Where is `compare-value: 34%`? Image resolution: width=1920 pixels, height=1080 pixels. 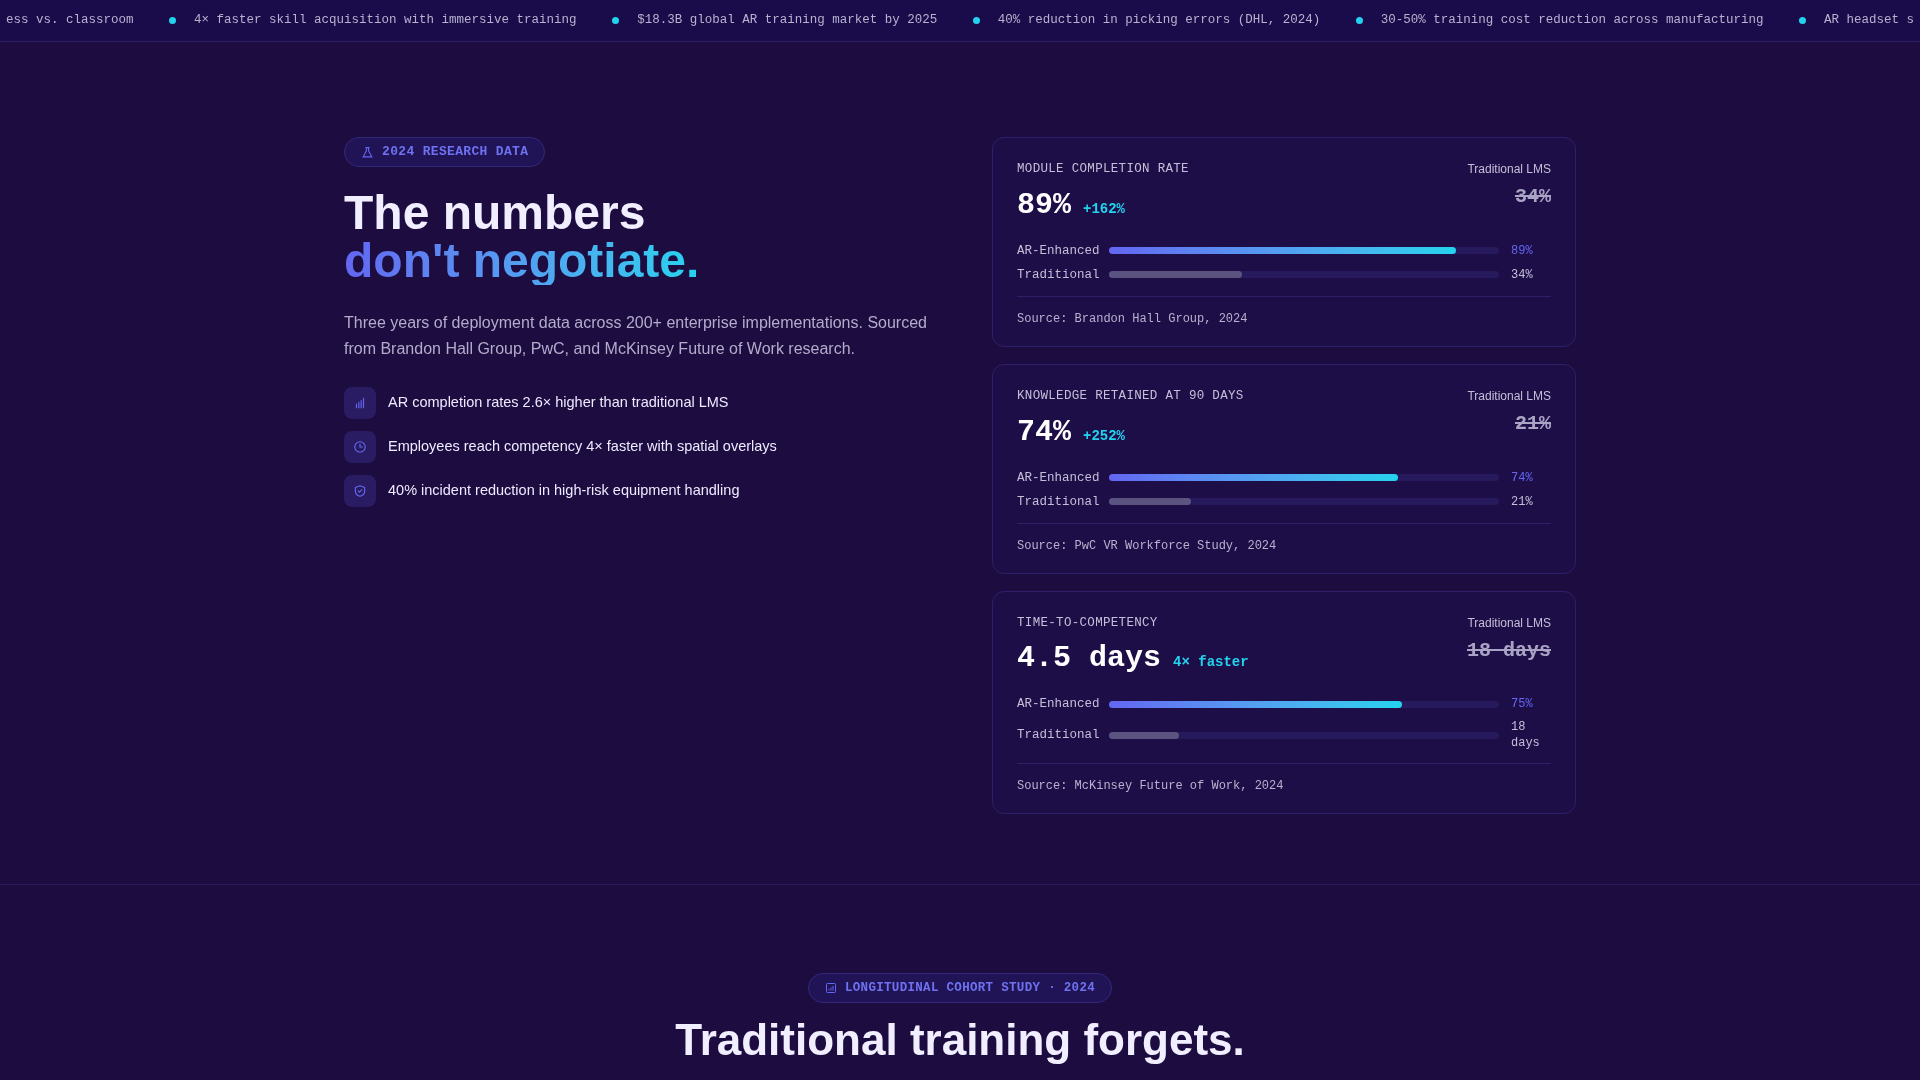 compare-value: 34% is located at coordinates (1533, 197).